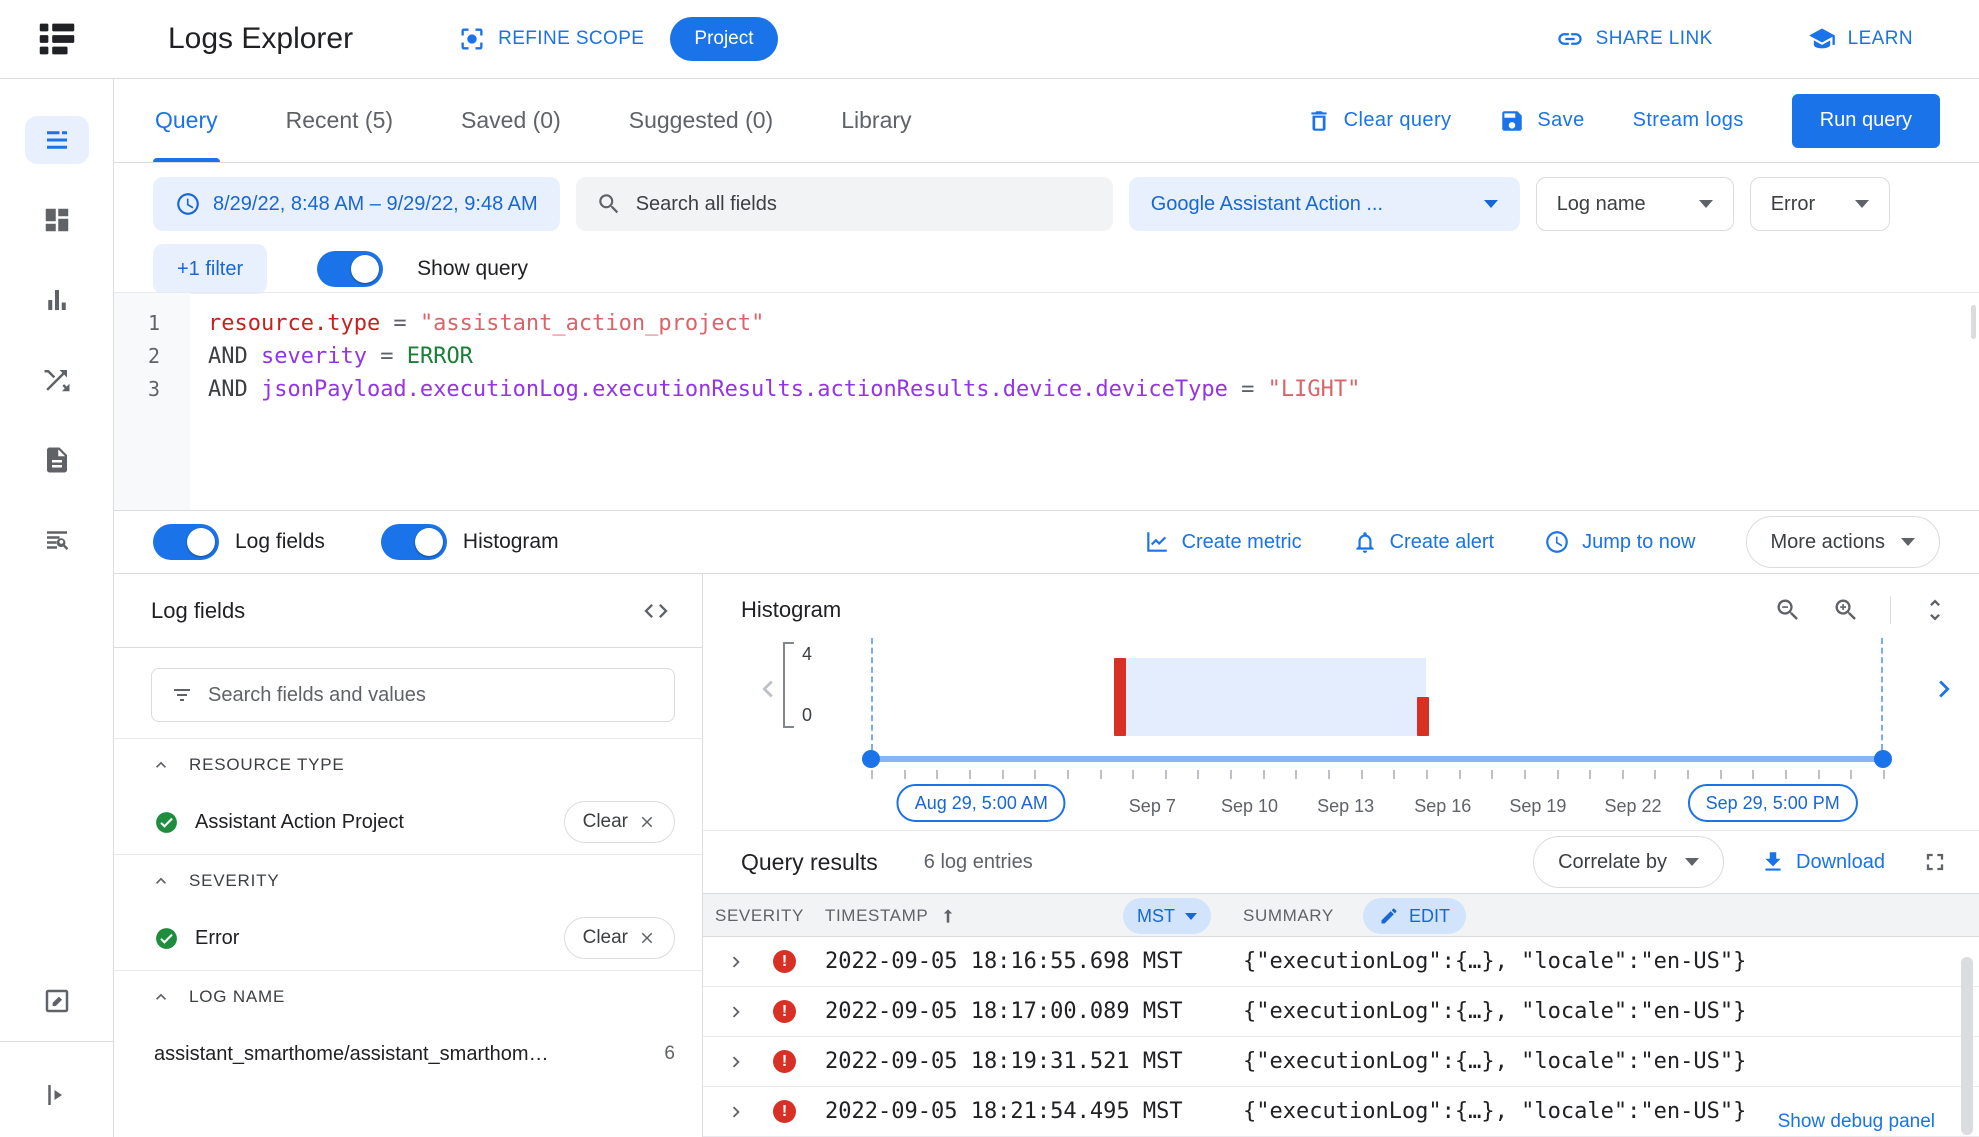 The height and width of the screenshot is (1137, 1979). Describe the element at coordinates (57, 220) in the screenshot. I see `sidebar-item-dashboard` at that location.